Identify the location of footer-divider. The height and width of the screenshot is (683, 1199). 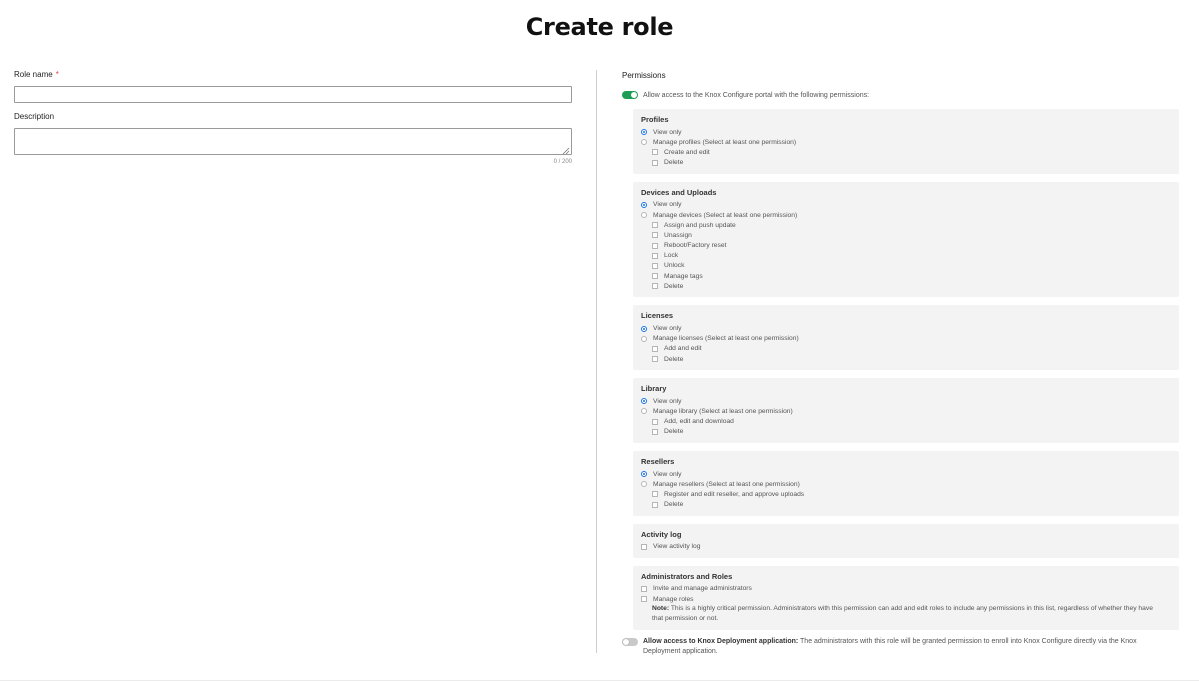
(599, 680).